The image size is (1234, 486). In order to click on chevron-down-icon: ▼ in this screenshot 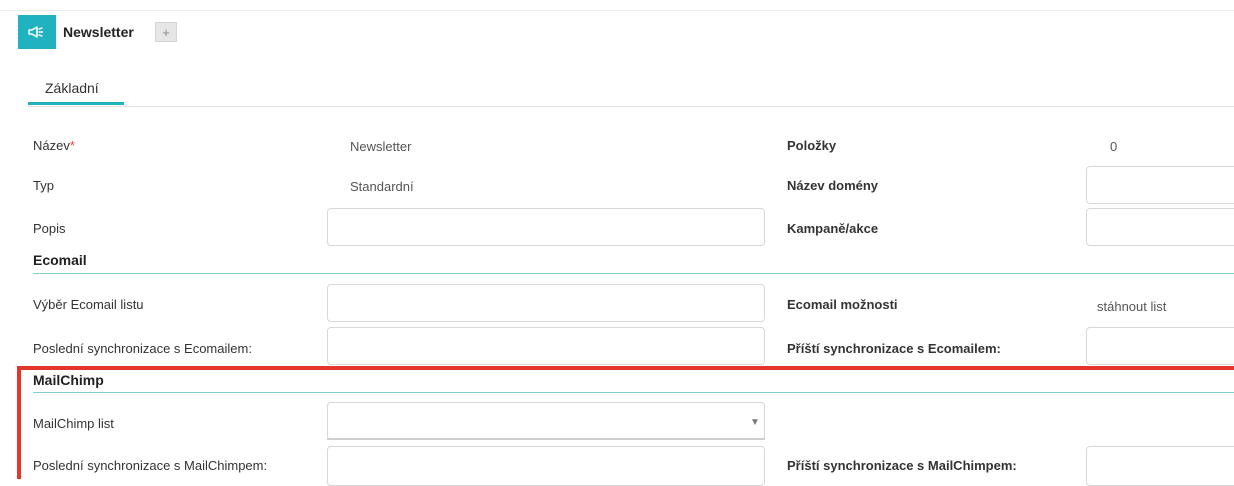, I will do `click(755, 422)`.